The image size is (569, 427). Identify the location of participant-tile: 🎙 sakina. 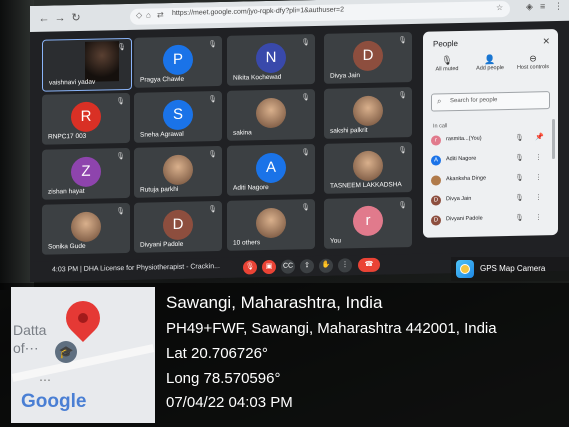
(271, 115).